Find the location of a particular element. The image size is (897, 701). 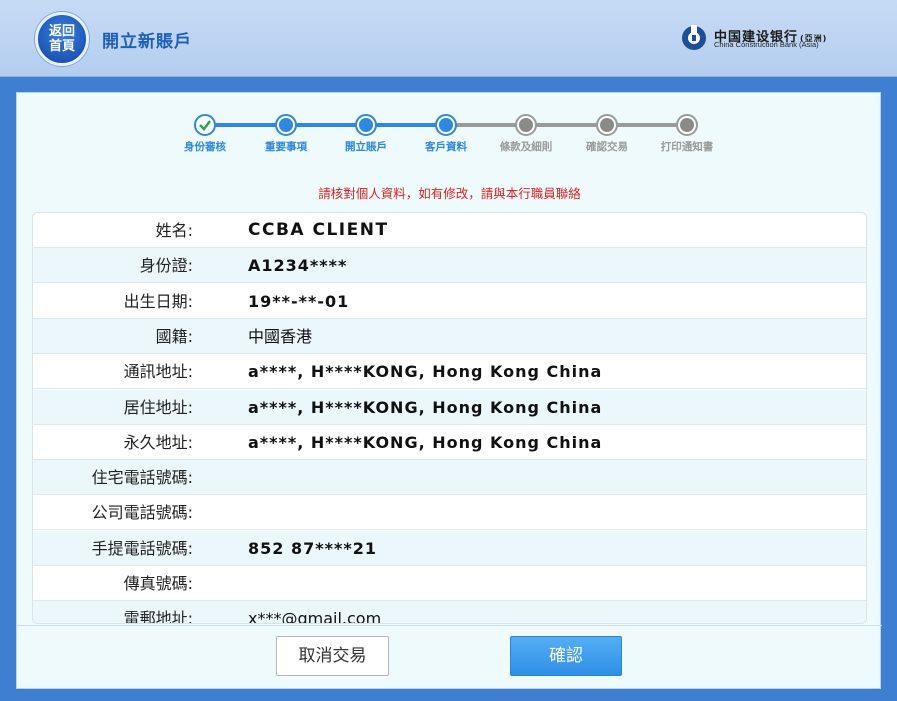

step-label: 客戶資料 is located at coordinates (446, 147).